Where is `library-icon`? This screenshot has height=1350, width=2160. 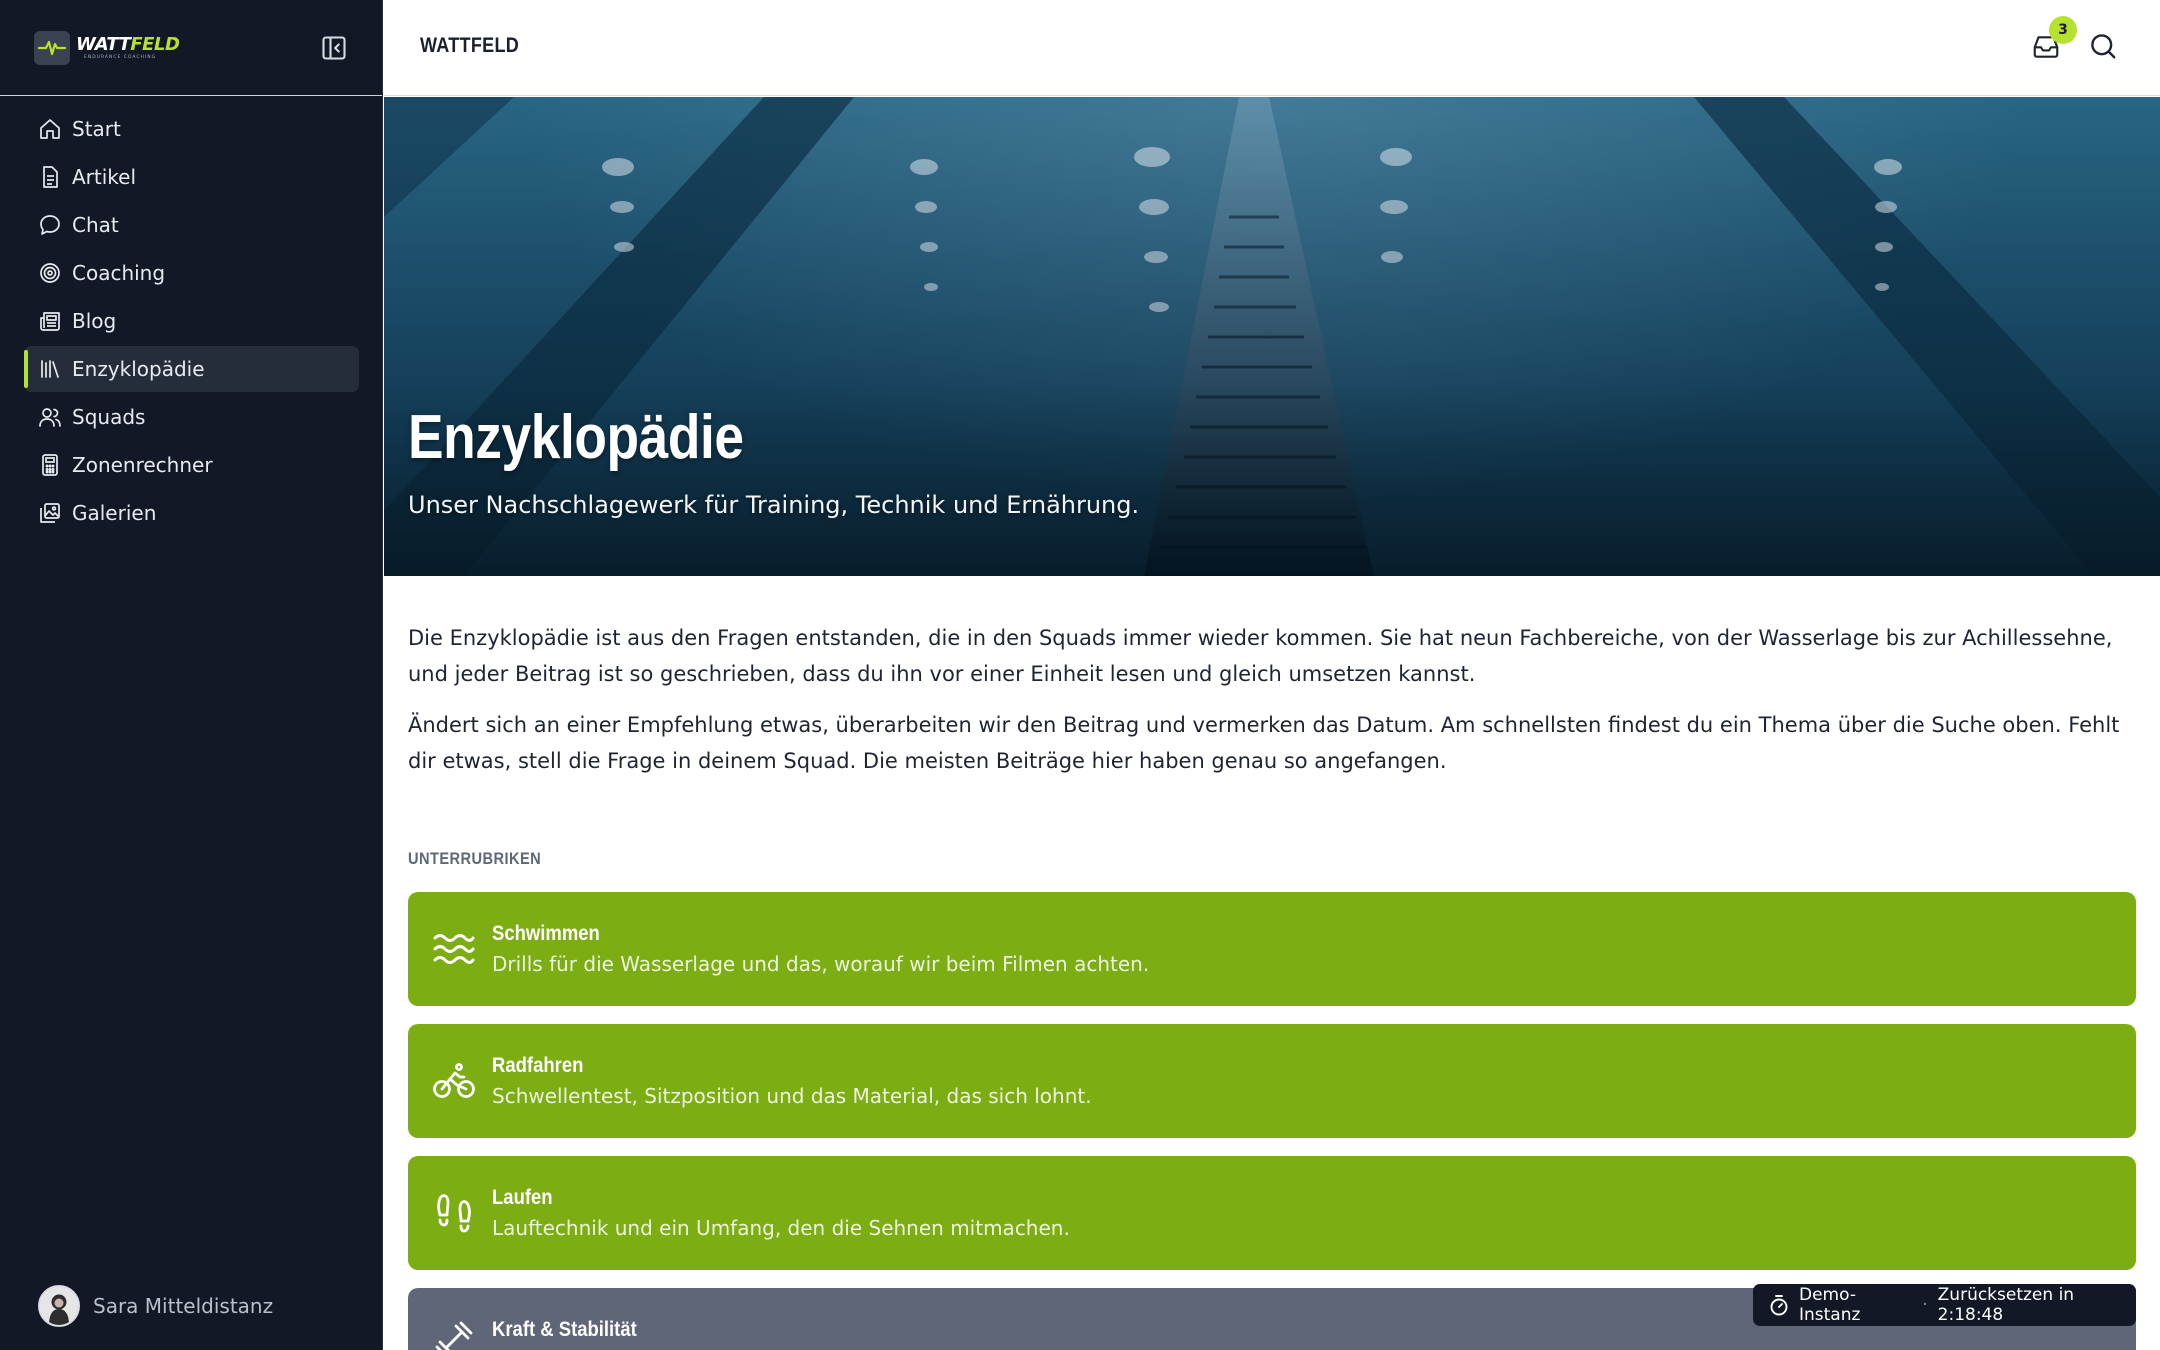 library-icon is located at coordinates (50, 369).